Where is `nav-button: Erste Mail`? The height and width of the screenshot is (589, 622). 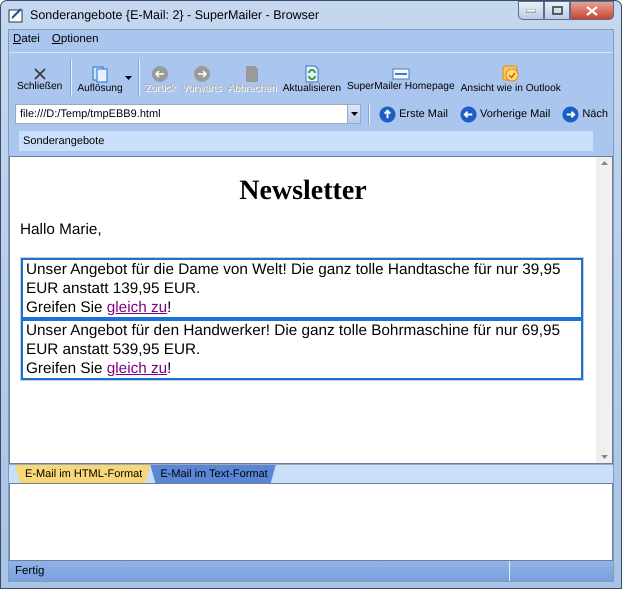 nav-button: Erste Mail is located at coordinates (413, 114).